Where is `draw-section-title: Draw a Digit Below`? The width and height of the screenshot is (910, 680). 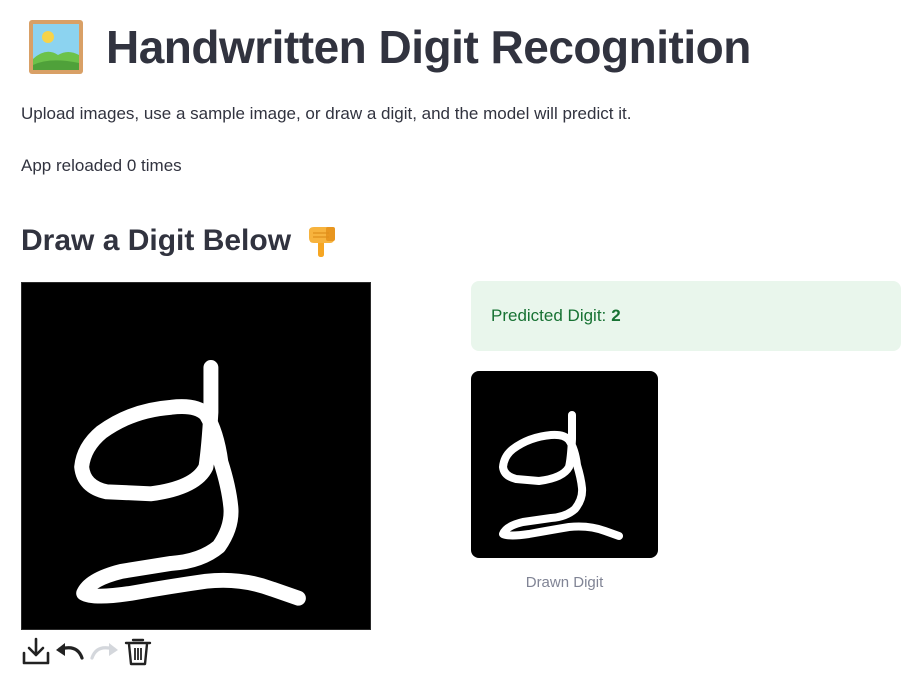 draw-section-title: Draw a Digit Below is located at coordinates (156, 240).